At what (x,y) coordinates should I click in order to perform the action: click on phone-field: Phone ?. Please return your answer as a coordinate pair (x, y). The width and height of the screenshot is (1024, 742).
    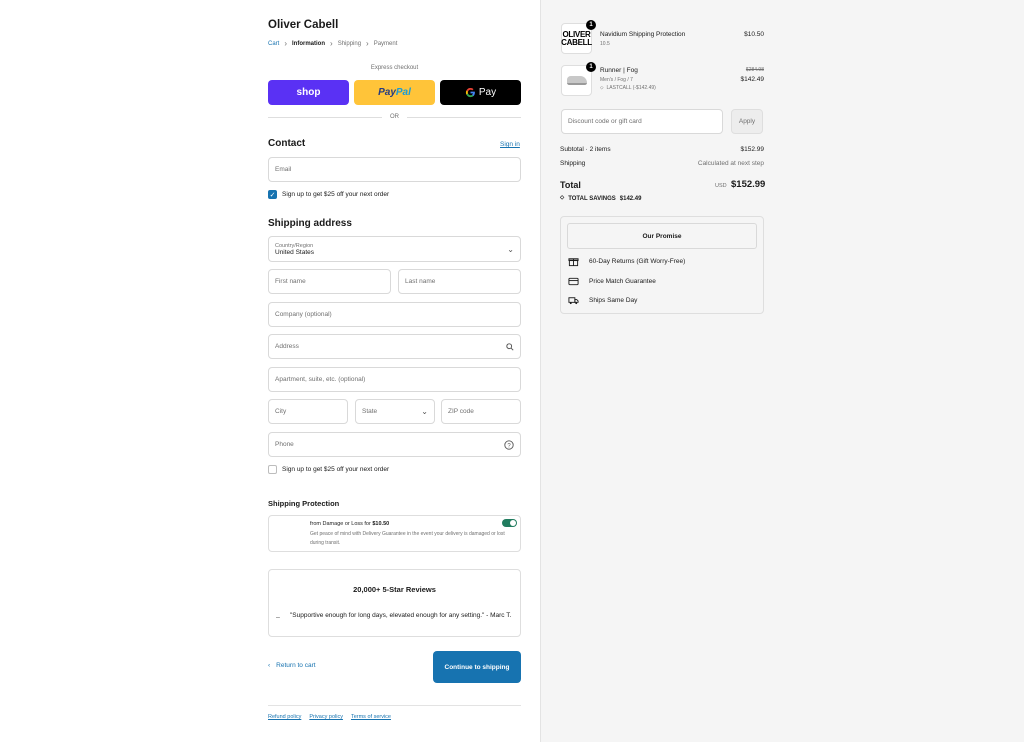
    Looking at the image, I should click on (394, 444).